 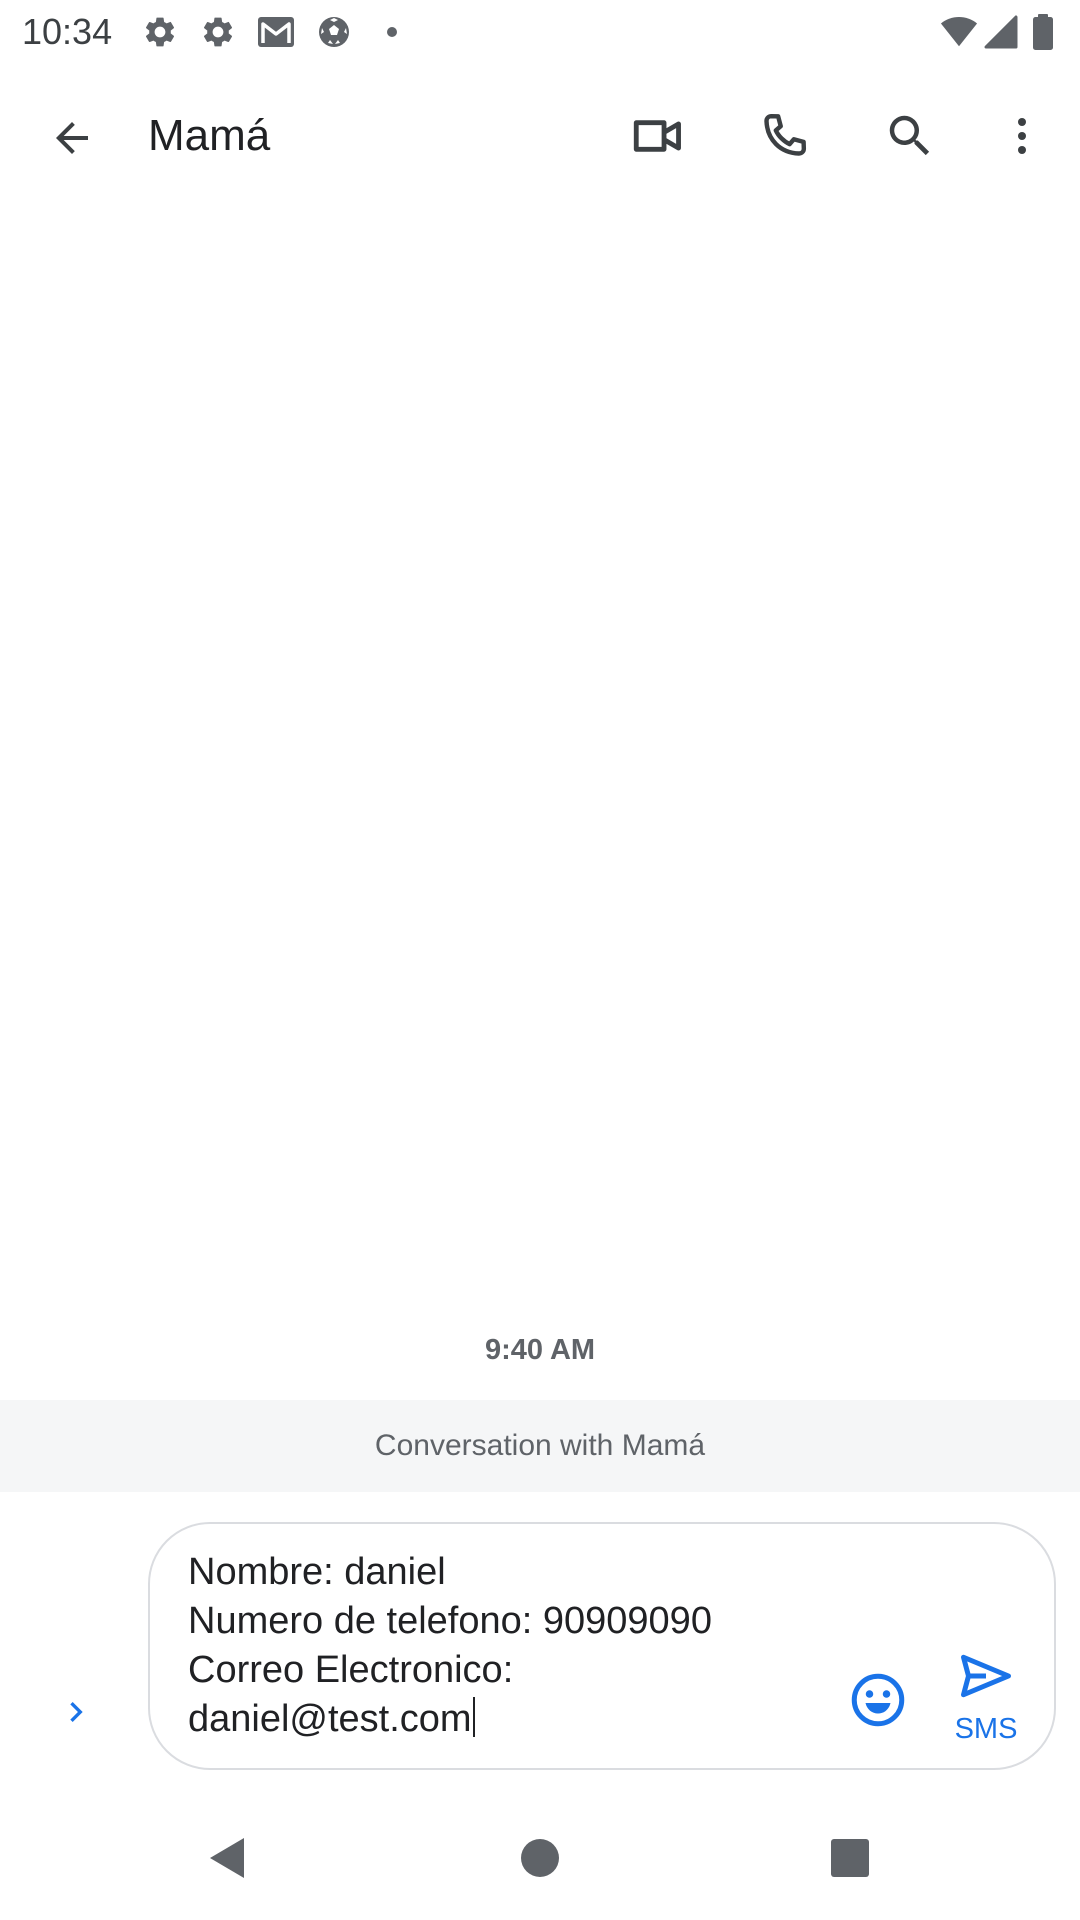 What do you see at coordinates (984, 1701) in the screenshot?
I see `send-sms-button: SMS` at bounding box center [984, 1701].